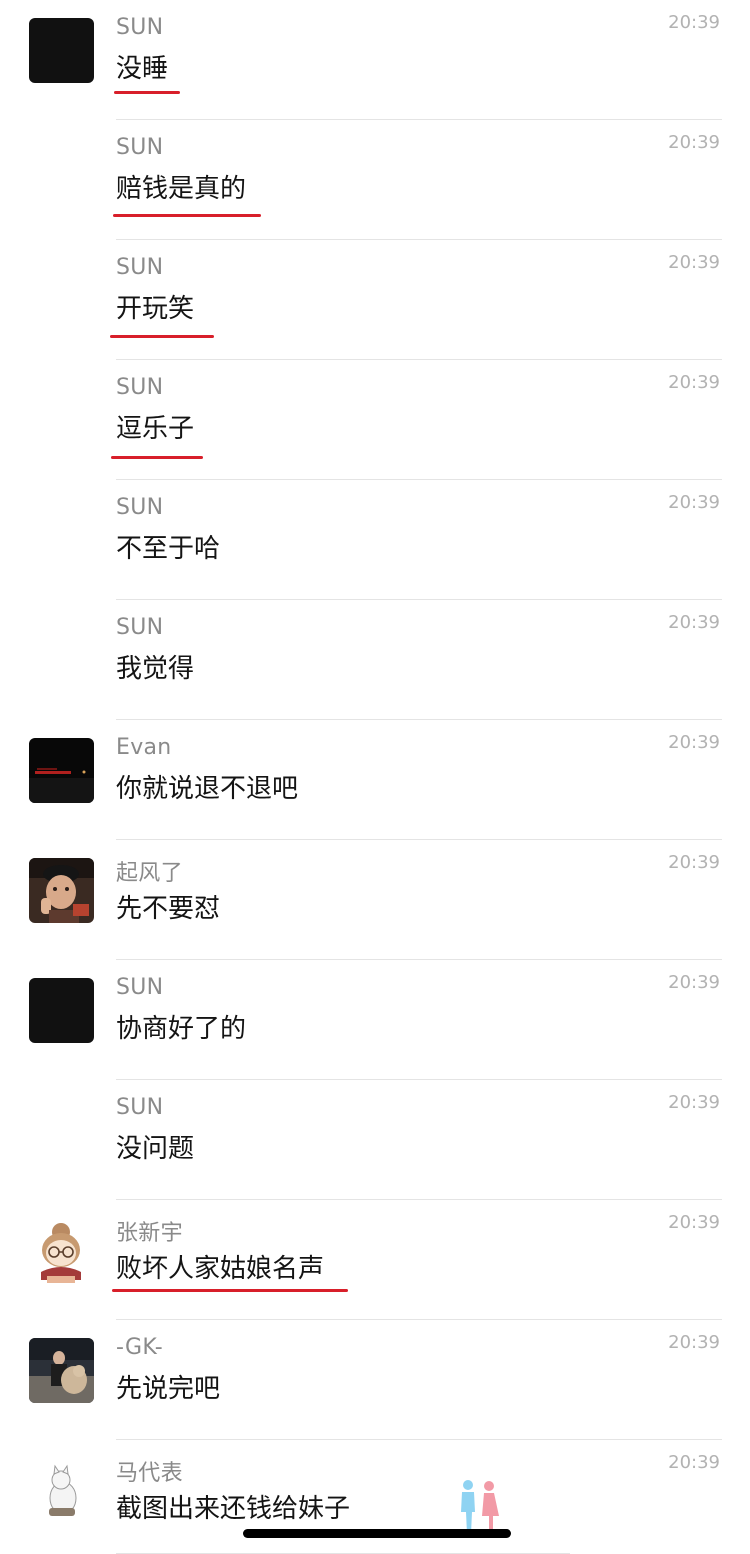 Image resolution: width=750 pixels, height=1554 pixels. I want to click on message-row: 张新宇 败坏人家姑娘名声 20:39, so click(375, 1260).